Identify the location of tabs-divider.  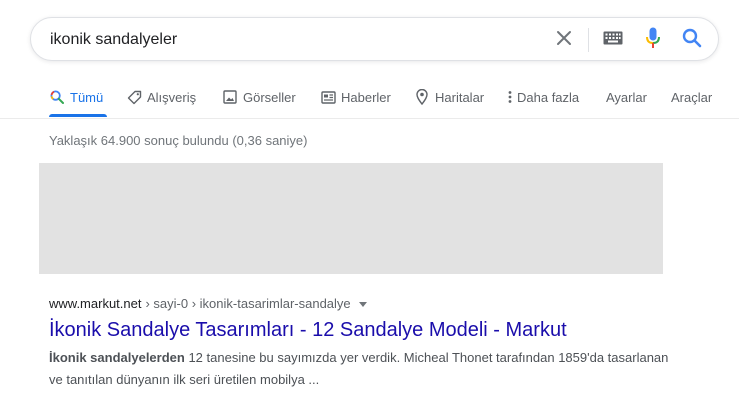
(369, 118).